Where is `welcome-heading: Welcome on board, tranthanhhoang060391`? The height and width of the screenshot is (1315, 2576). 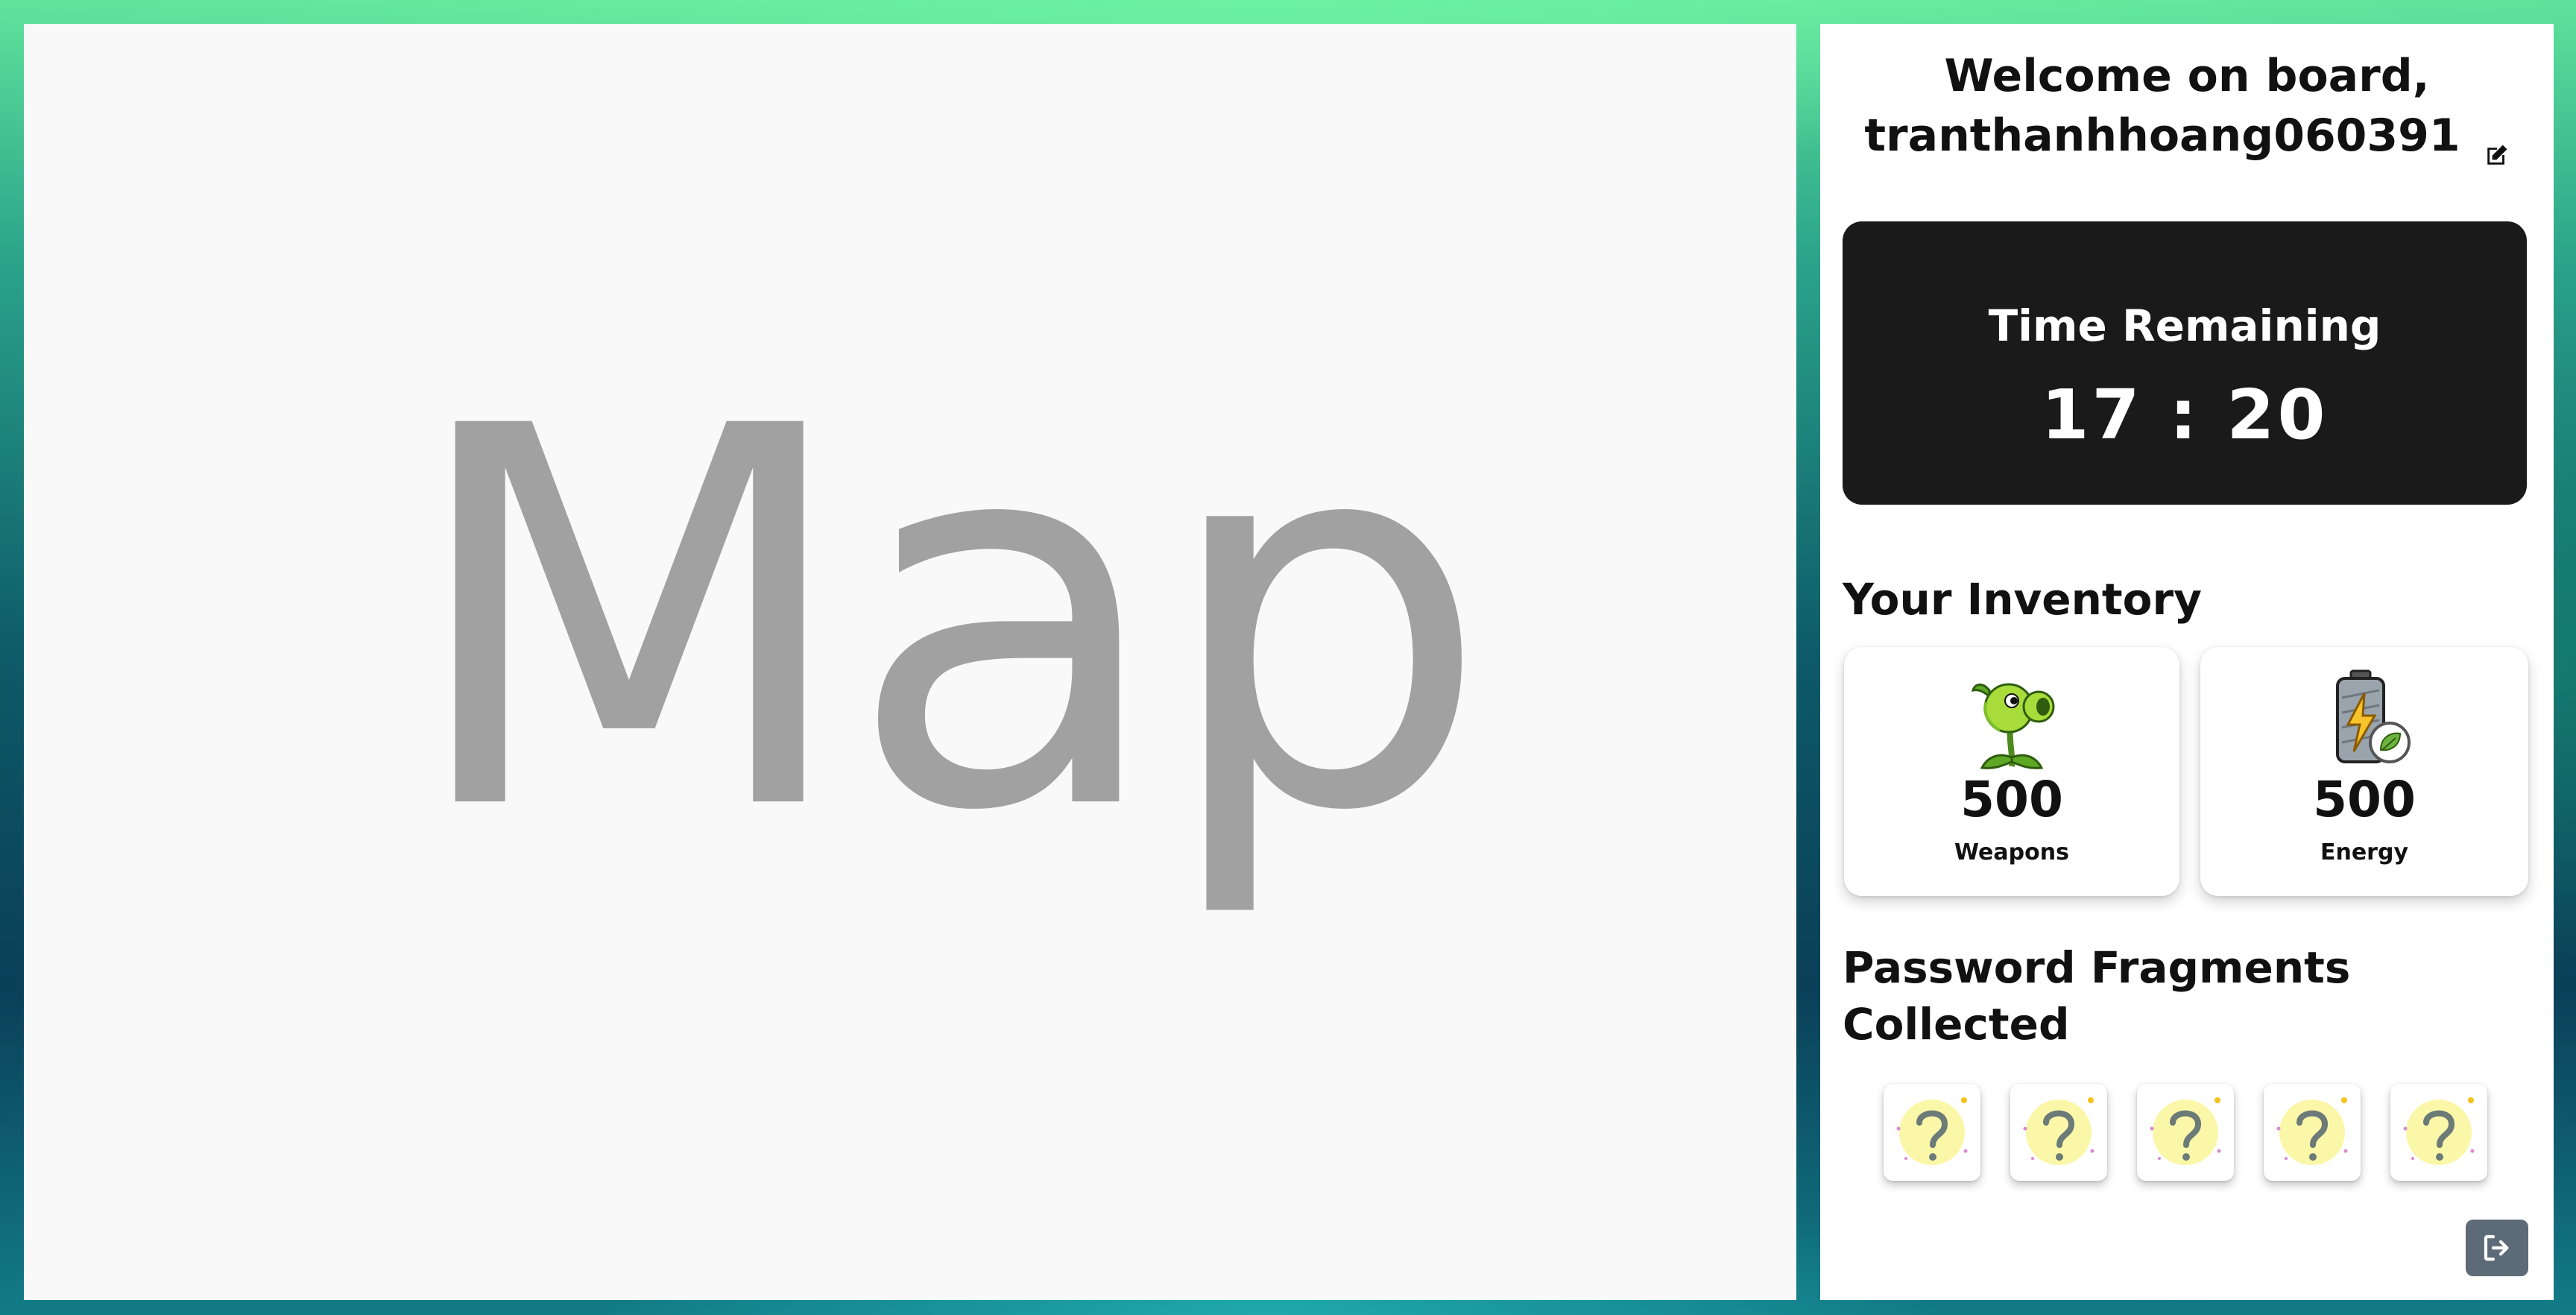
welcome-heading: Welcome on board, tranthanhhoang060391 is located at coordinates (2187, 106).